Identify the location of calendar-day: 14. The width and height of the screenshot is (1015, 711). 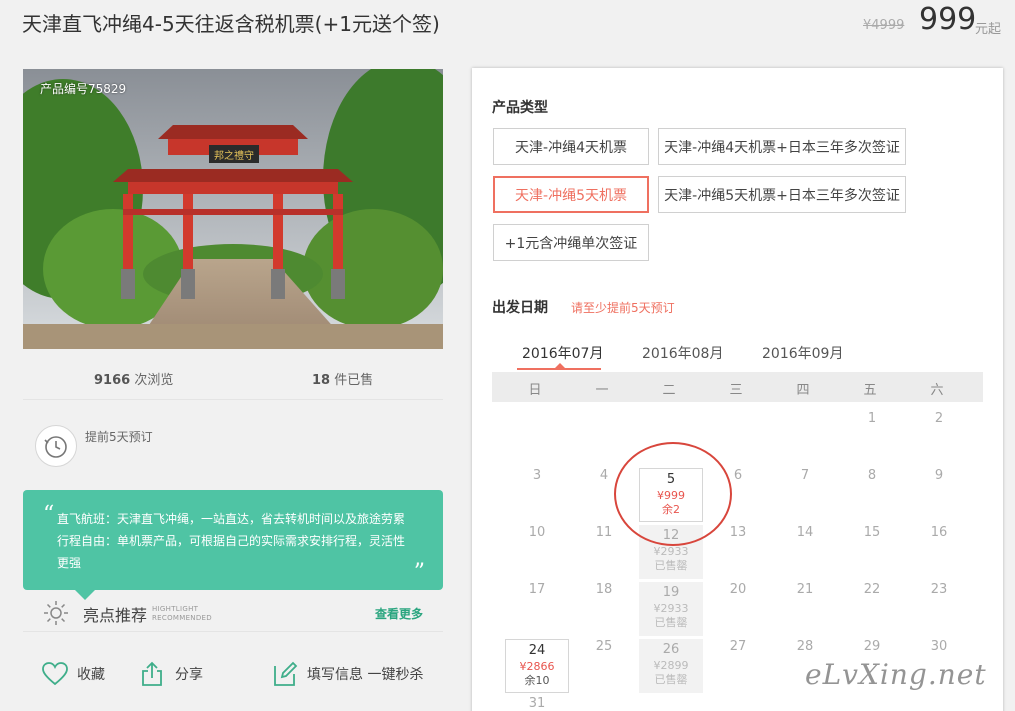
(805, 549).